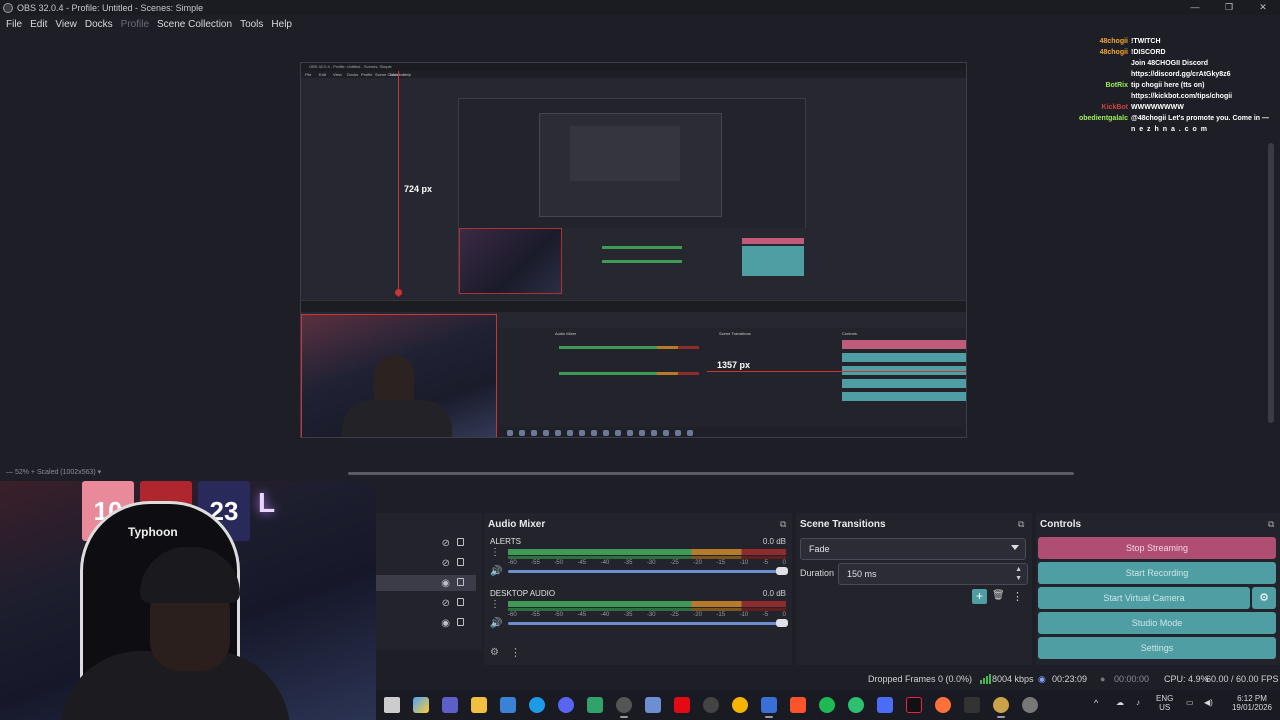 This screenshot has height=720, width=1280. What do you see at coordinates (537, 705) in the screenshot?
I see `edge-icon` at bounding box center [537, 705].